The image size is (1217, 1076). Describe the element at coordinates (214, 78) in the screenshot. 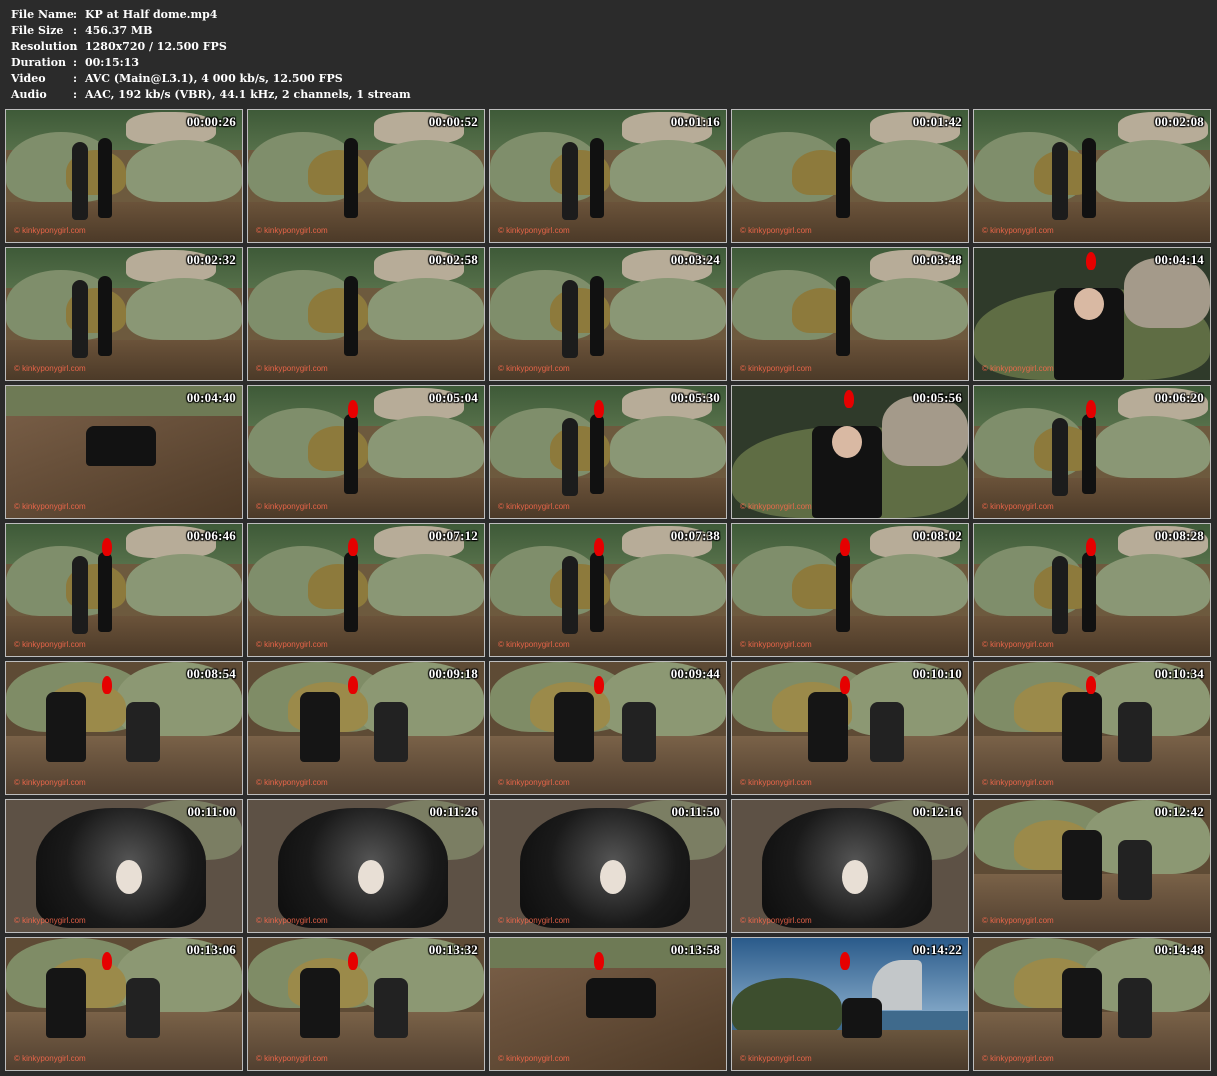

I see `file-info-value: AVC (Main@L3.1), 4 000 kb/s, 12.500 FPS` at that location.